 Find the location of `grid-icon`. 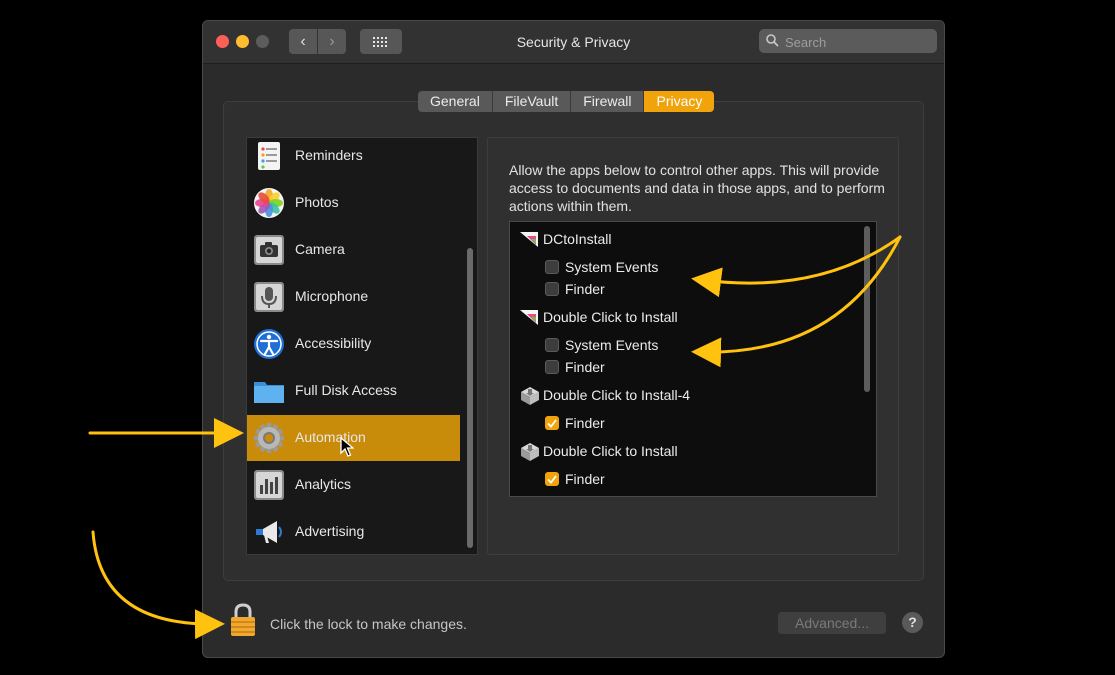

grid-icon is located at coordinates (380, 41).